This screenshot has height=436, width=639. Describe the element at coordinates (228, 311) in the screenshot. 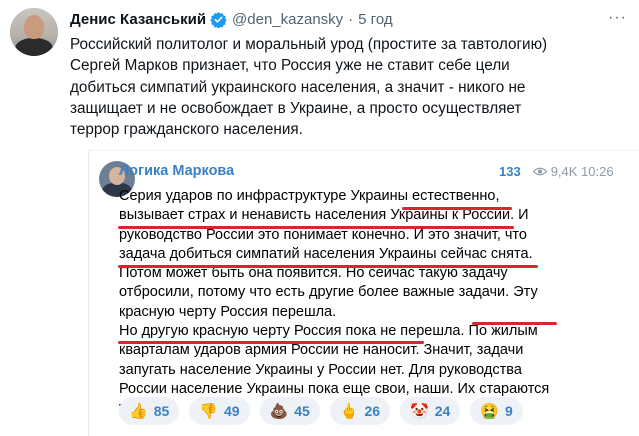

I see `message-line: красную черту Россия перешла.` at that location.